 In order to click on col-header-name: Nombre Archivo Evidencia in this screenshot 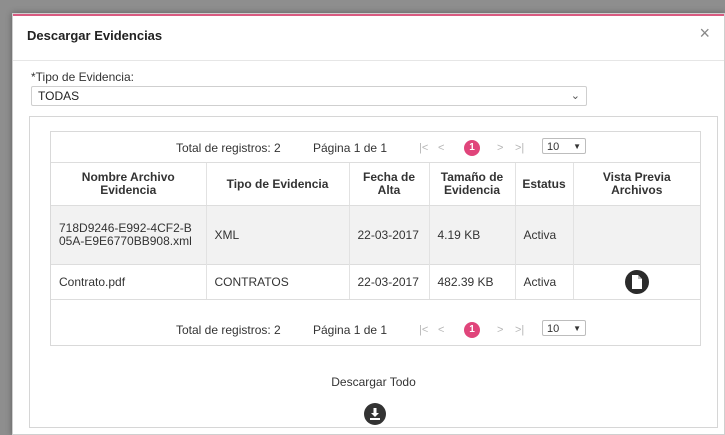, I will do `click(128, 184)`.